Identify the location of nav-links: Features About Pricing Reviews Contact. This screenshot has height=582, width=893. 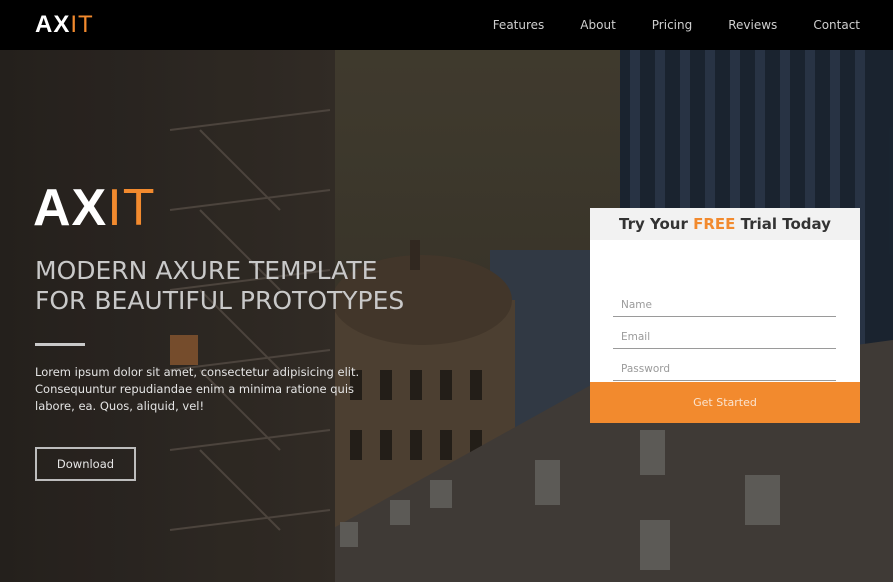
(658, 25).